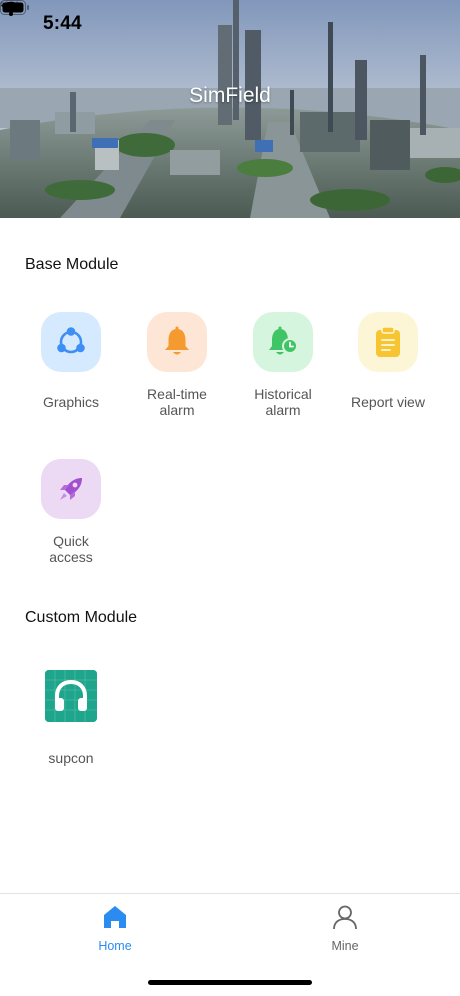  I want to click on module-report-view: Report view, so click(388, 361).